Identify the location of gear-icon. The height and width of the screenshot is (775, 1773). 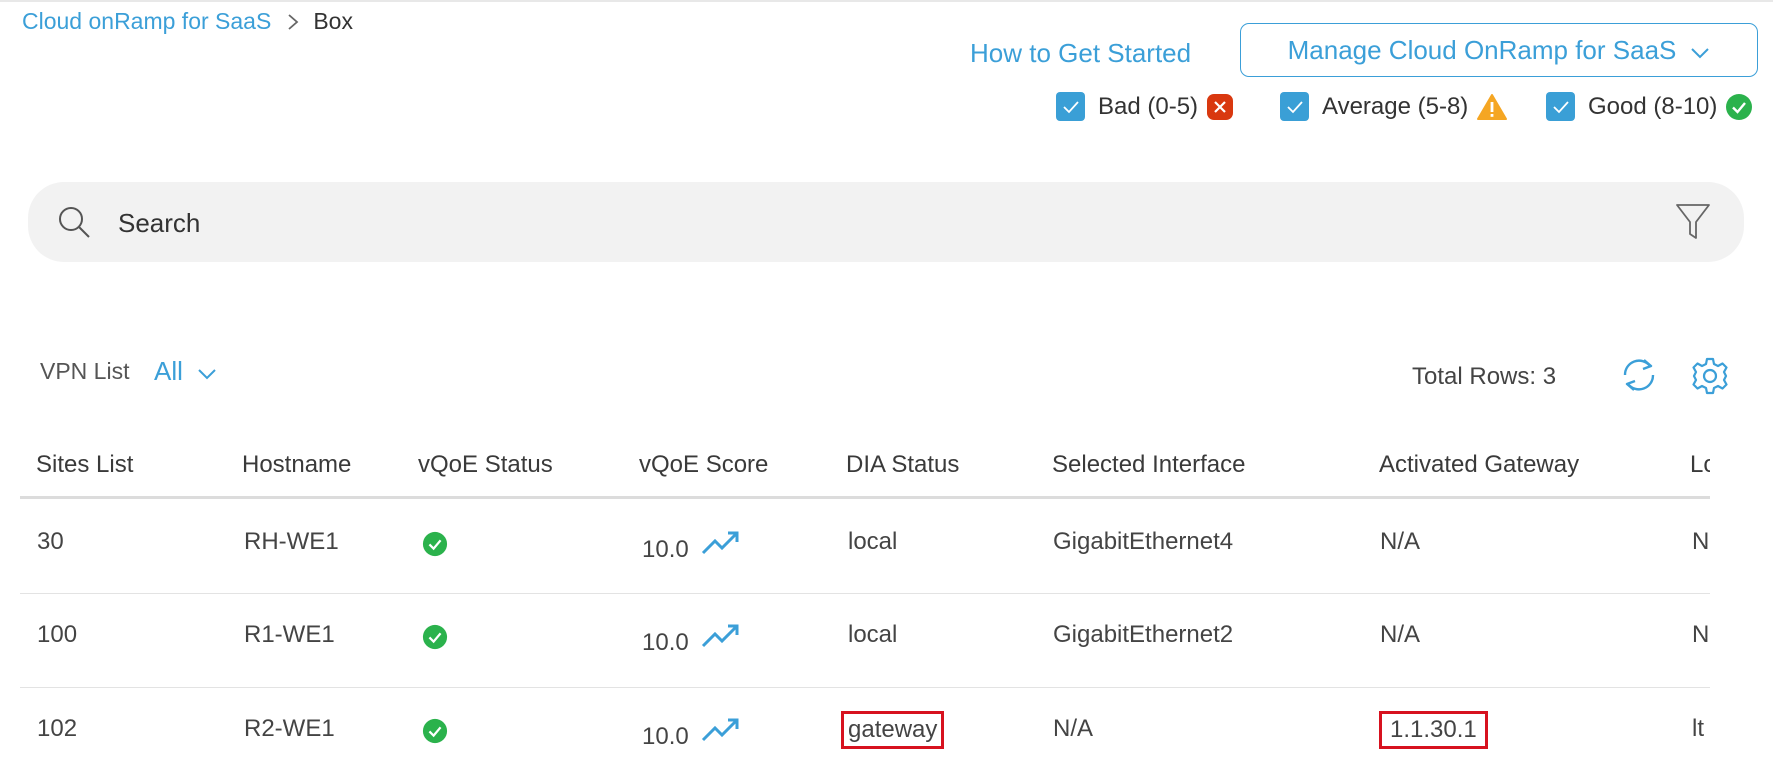
(1710, 378).